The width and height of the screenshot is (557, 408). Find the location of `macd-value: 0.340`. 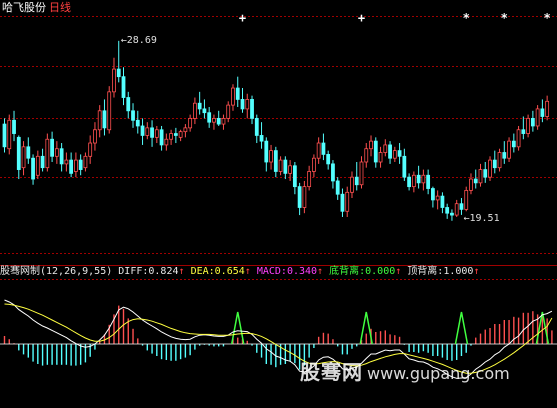

macd-value: 0.340 is located at coordinates (302, 271).